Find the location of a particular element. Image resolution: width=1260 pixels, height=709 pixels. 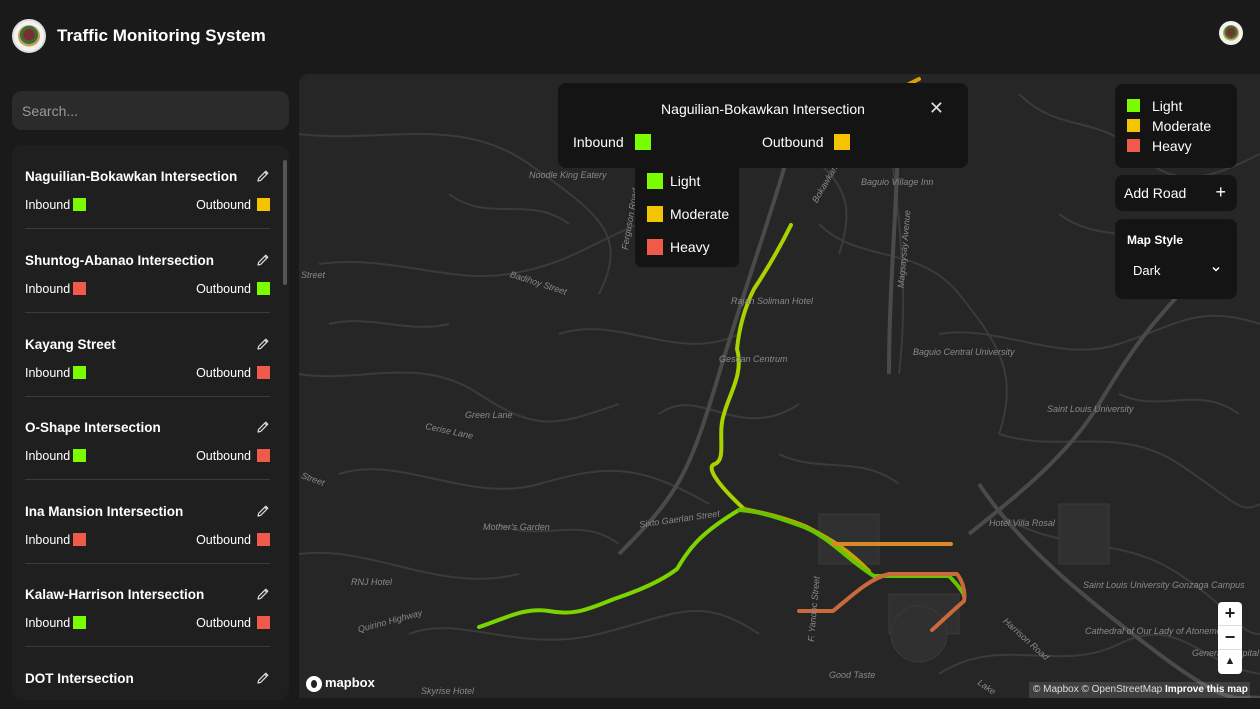

improve-map-link: Improve this map is located at coordinates (1206, 689).